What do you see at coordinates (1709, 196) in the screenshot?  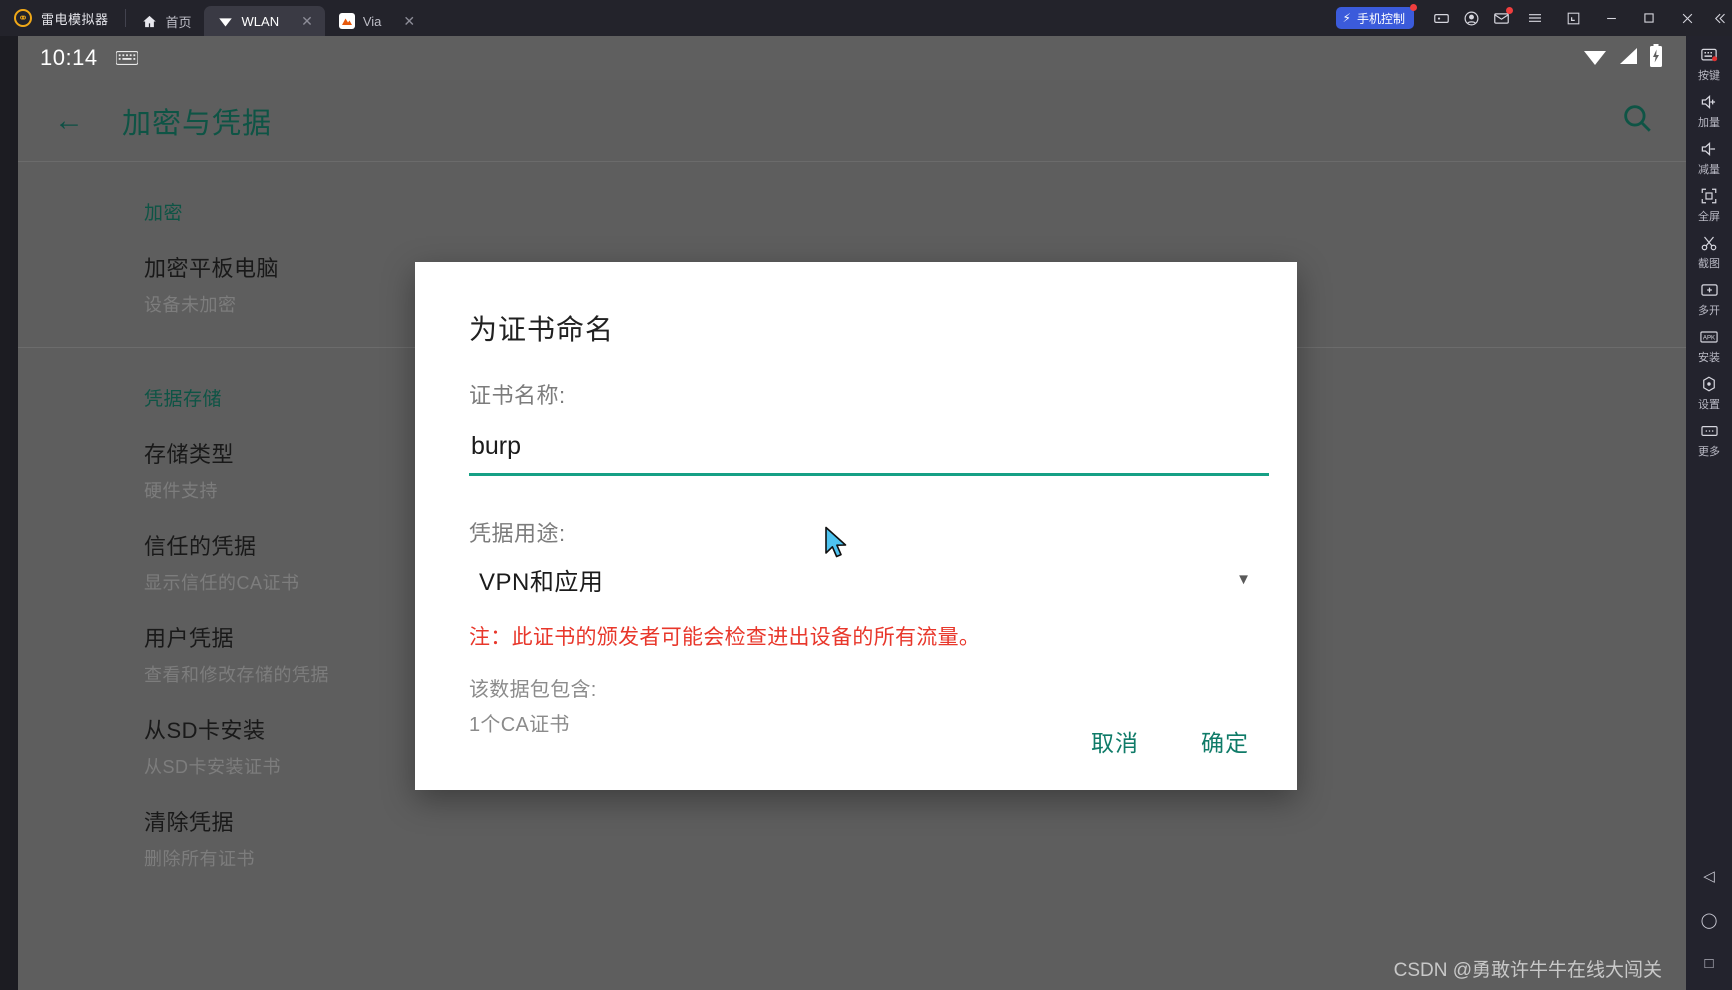 I see `fullscreen-icon` at bounding box center [1709, 196].